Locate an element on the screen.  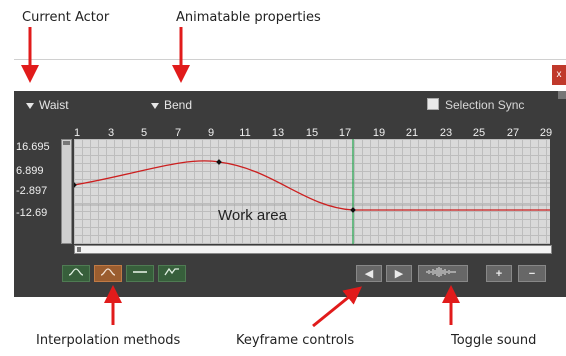
vertical-scrollbar is located at coordinates (66, 191).